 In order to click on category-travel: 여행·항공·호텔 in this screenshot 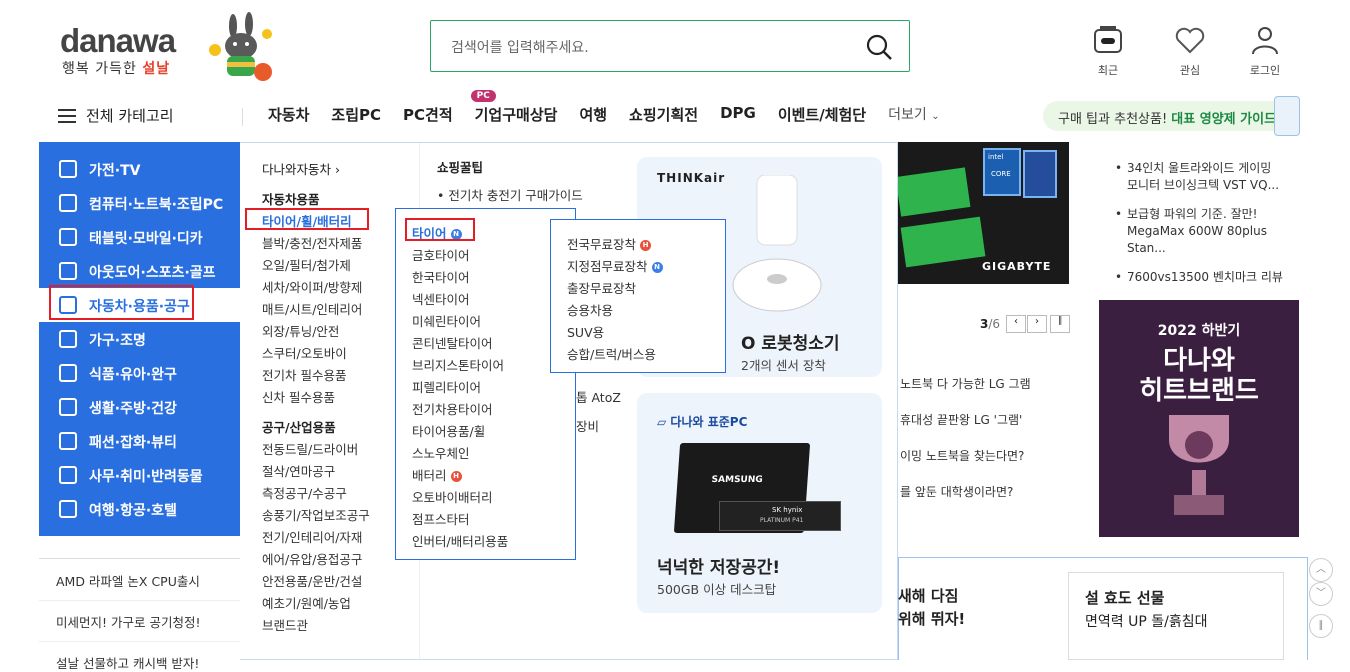, I will do `click(139, 509)`.